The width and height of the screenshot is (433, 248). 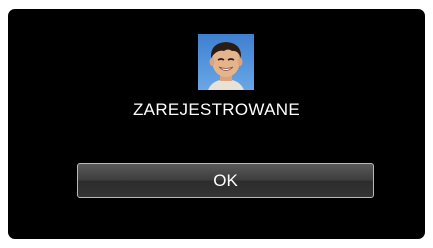 I want to click on ok-button-label: OK, so click(x=225, y=180).